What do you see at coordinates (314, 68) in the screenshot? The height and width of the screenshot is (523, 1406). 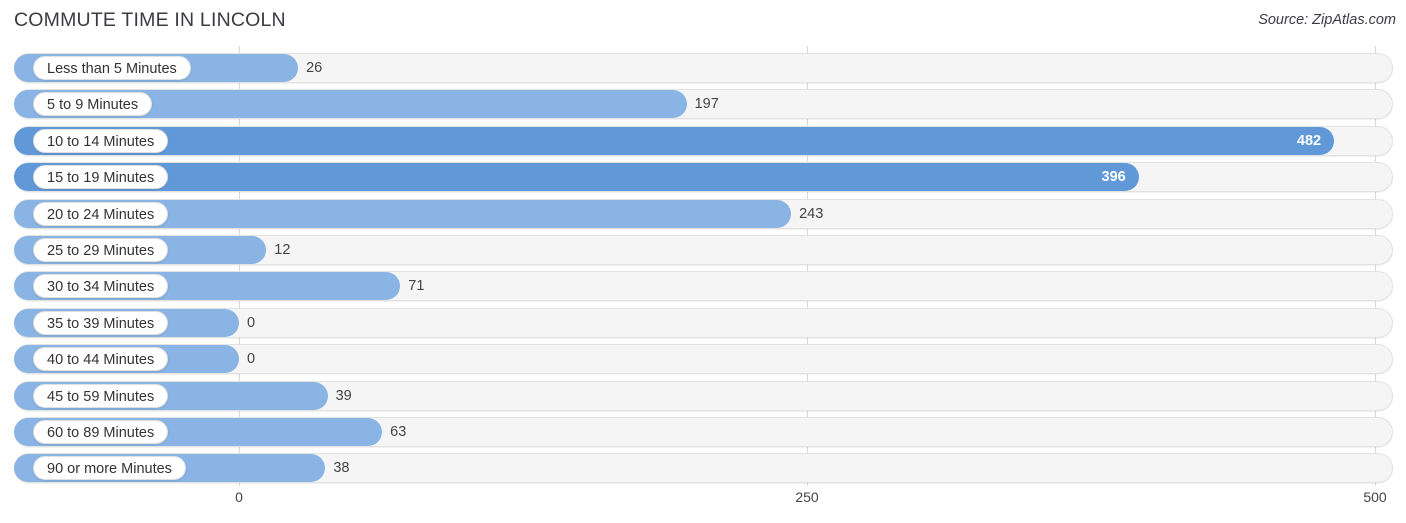 I see `bar-value-label: 26` at bounding box center [314, 68].